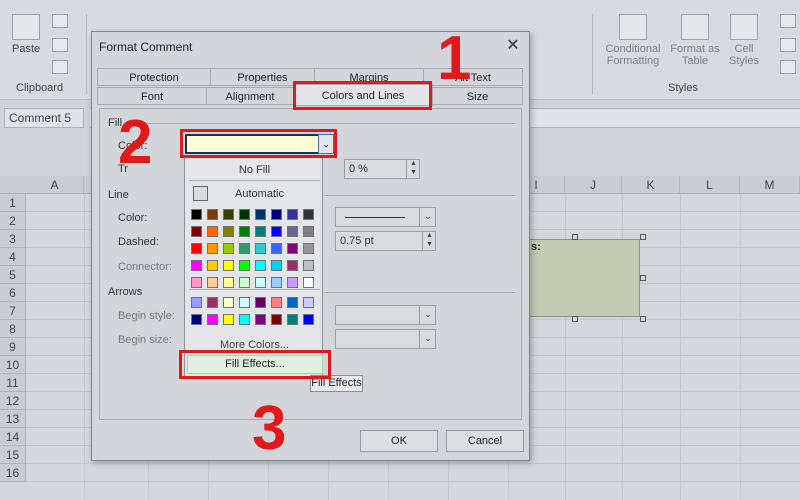 This screenshot has height=500, width=800. Describe the element at coordinates (13, 473) in the screenshot. I see `row-header-16: 16` at that location.